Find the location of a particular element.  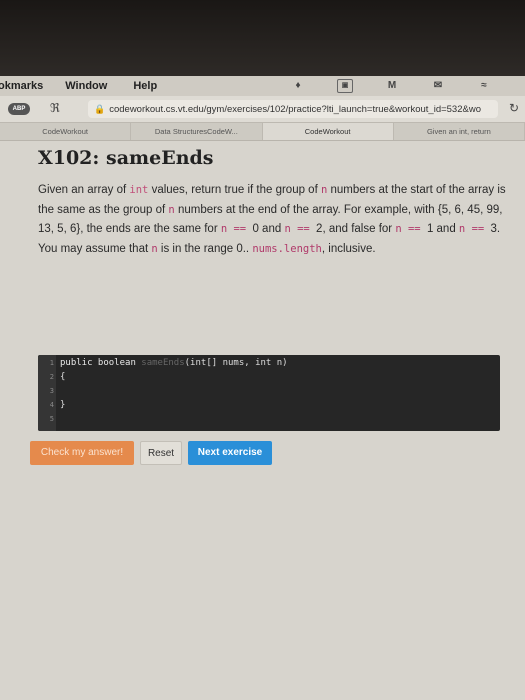

line-number: 5 is located at coordinates (51, 419).